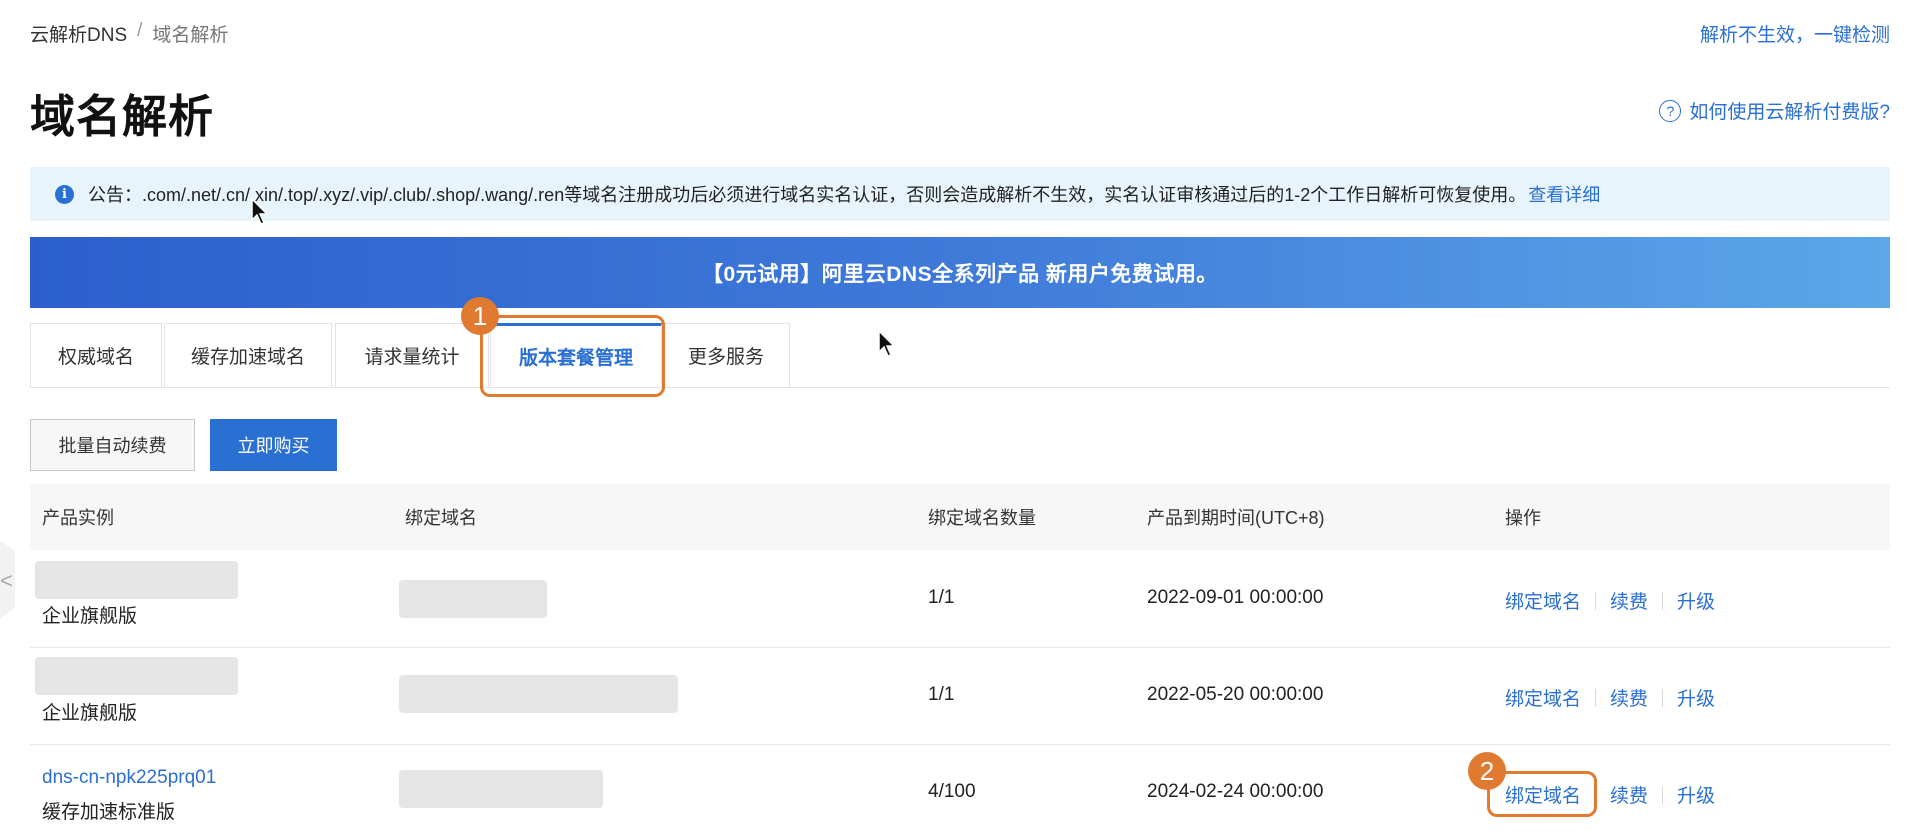 This screenshot has width=1920, height=836. Describe the element at coordinates (1523, 518) in the screenshot. I see `column-header-actions: 操作` at that location.